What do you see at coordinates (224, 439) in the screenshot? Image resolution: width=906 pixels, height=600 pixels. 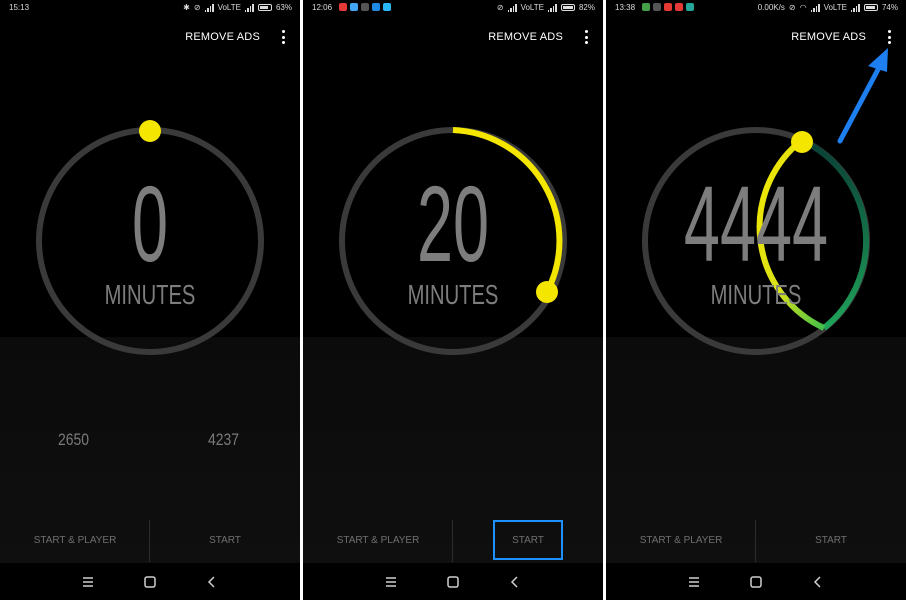 I see `stat-right: 4237` at bounding box center [224, 439].